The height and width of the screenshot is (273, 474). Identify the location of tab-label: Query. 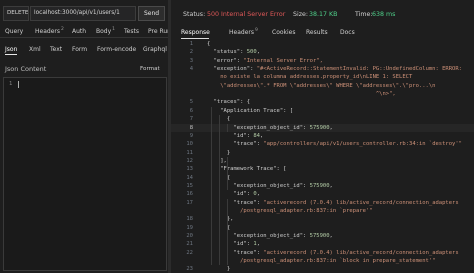
(14, 31).